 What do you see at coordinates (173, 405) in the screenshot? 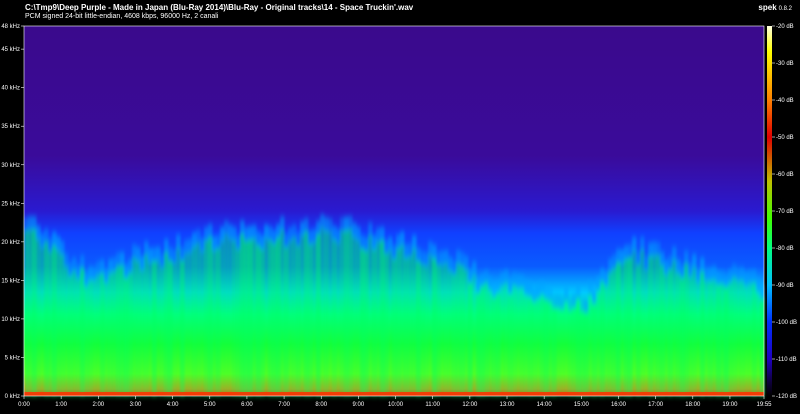
I see `x-tick-label: 4:00` at bounding box center [173, 405].